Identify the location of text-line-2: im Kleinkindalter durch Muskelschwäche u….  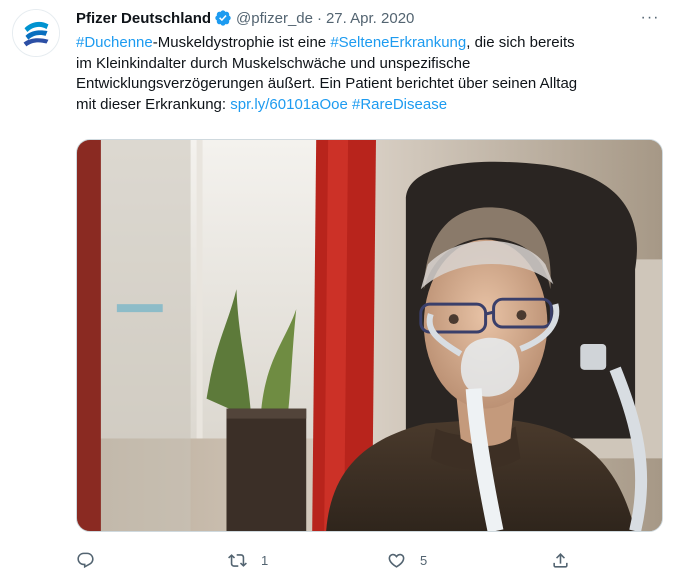
(273, 63).